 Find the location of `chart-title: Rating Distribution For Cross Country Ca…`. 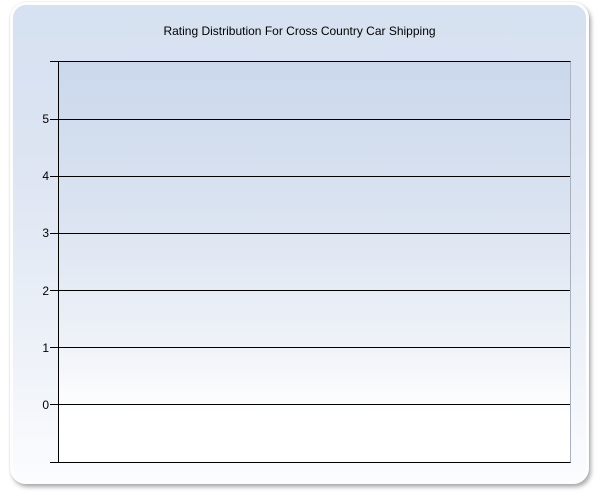

chart-title: Rating Distribution For Cross Country Ca… is located at coordinates (299, 31).